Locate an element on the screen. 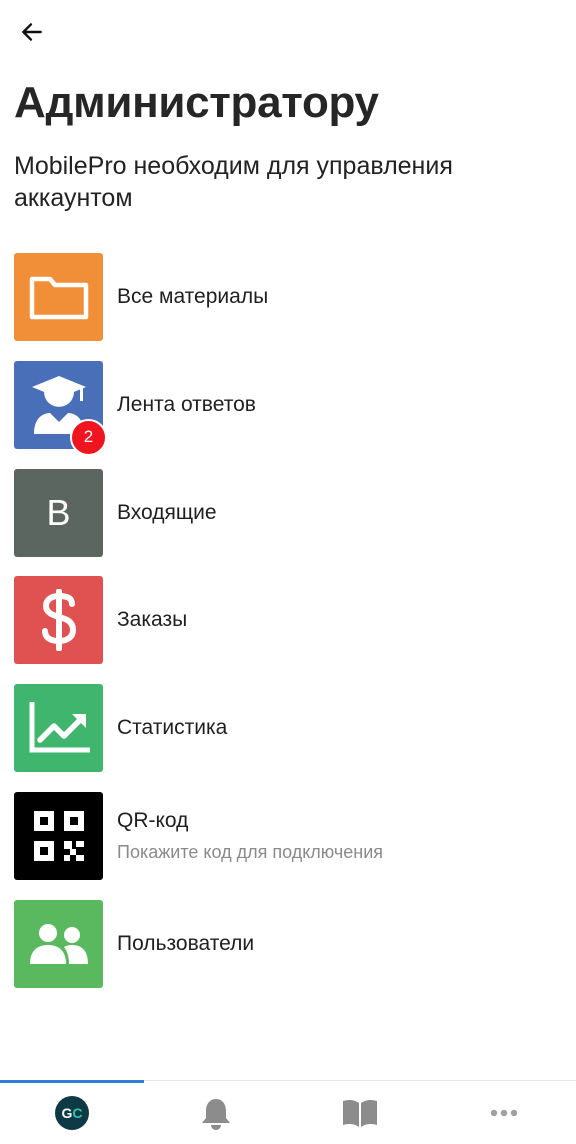 This screenshot has height=1144, width=576. letter-b-icon: B is located at coordinates (58, 512).